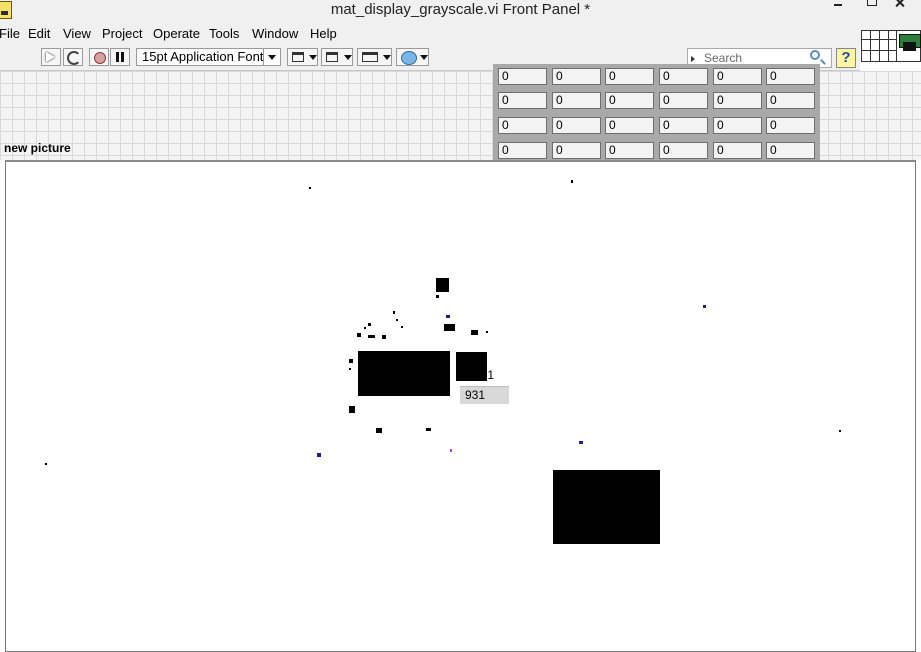 This screenshot has width=921, height=652. Describe the element at coordinates (275, 33) in the screenshot. I see `menu-window: Window` at that location.